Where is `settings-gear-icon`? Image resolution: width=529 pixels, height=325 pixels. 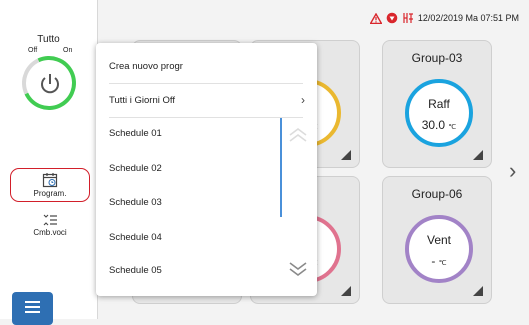
settings-gear-icon is located at coordinates (392, 18).